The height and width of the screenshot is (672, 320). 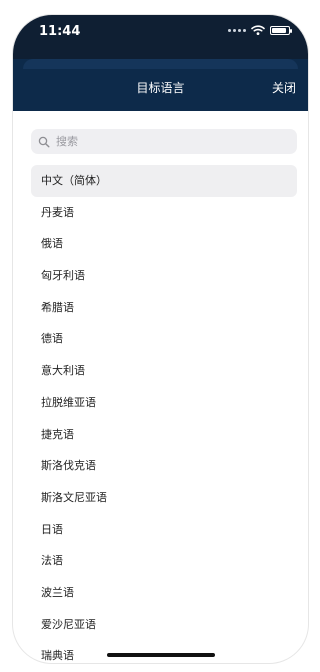 I want to click on search-input, so click(x=166, y=141).